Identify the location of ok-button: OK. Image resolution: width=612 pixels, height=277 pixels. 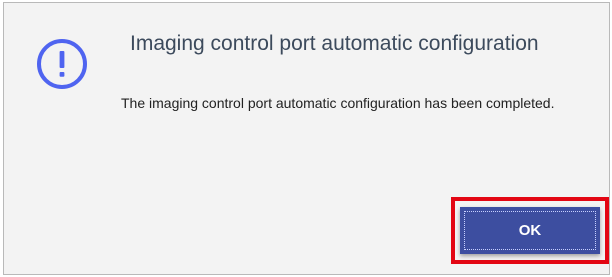
(530, 230).